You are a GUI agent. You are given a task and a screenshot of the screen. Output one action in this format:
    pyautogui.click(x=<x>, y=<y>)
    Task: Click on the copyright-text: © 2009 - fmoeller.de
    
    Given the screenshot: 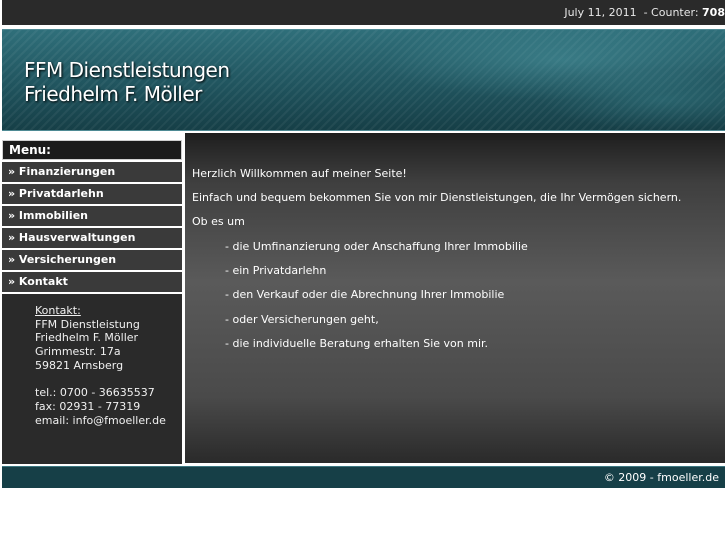 What is the action you would take?
    pyautogui.click(x=661, y=477)
    